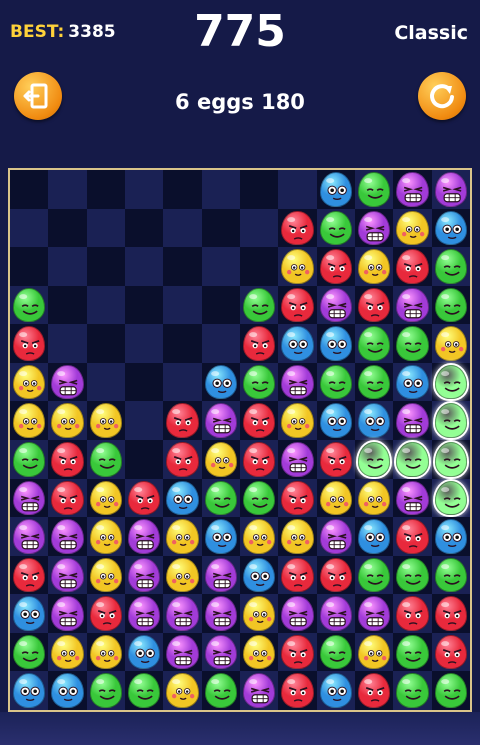 The image size is (480, 745). What do you see at coordinates (442, 96) in the screenshot?
I see `restart-button` at bounding box center [442, 96].